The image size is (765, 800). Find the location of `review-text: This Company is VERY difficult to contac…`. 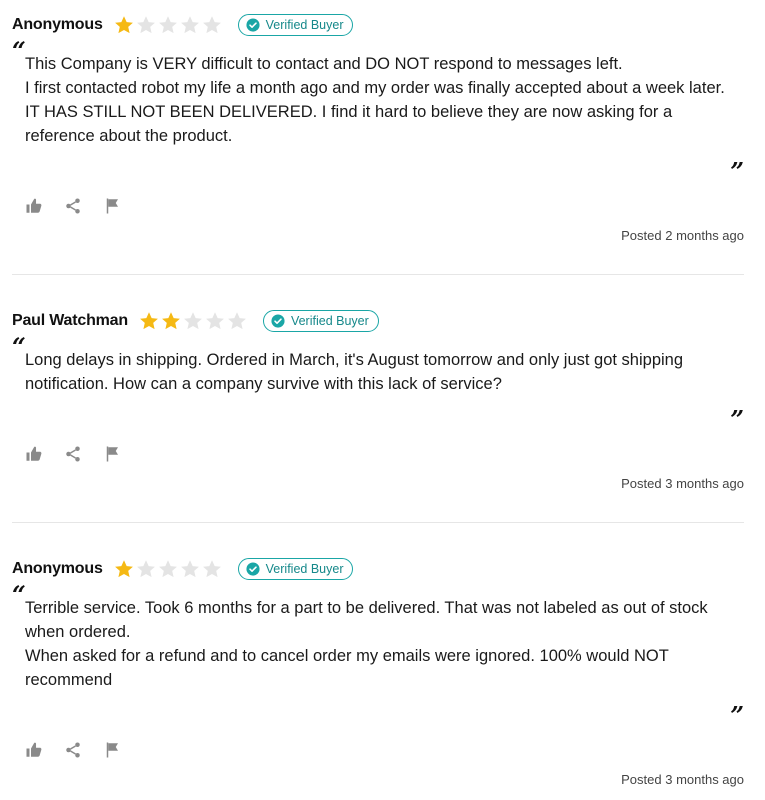

review-text: This Company is VERY difficult to contac… is located at coordinates (380, 100).